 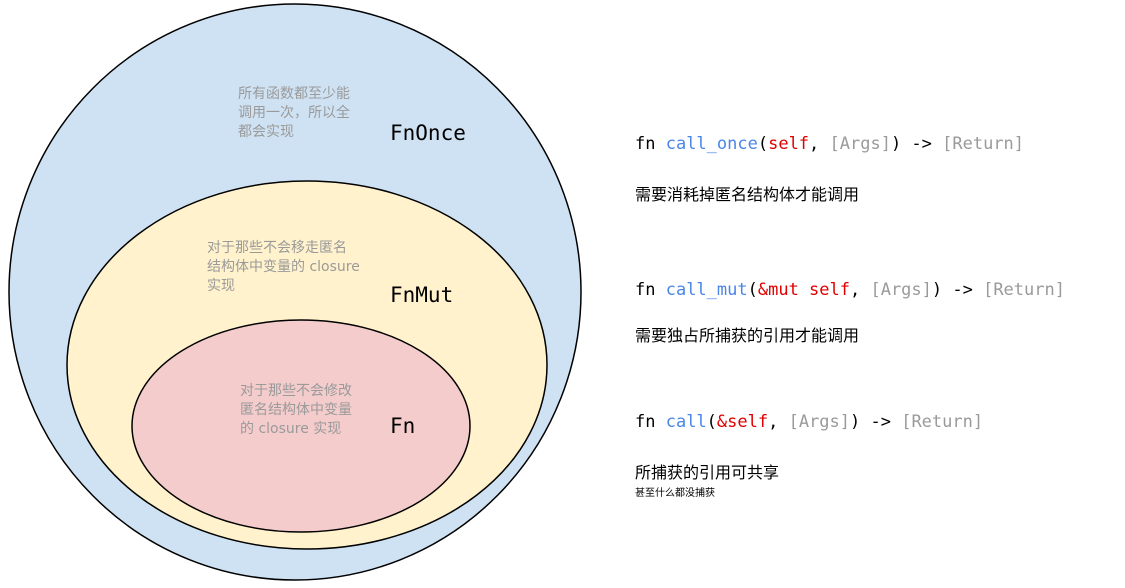 I want to click on call-mut-description: 需要独占所捕获的引用才能调用, so click(x=747, y=335).